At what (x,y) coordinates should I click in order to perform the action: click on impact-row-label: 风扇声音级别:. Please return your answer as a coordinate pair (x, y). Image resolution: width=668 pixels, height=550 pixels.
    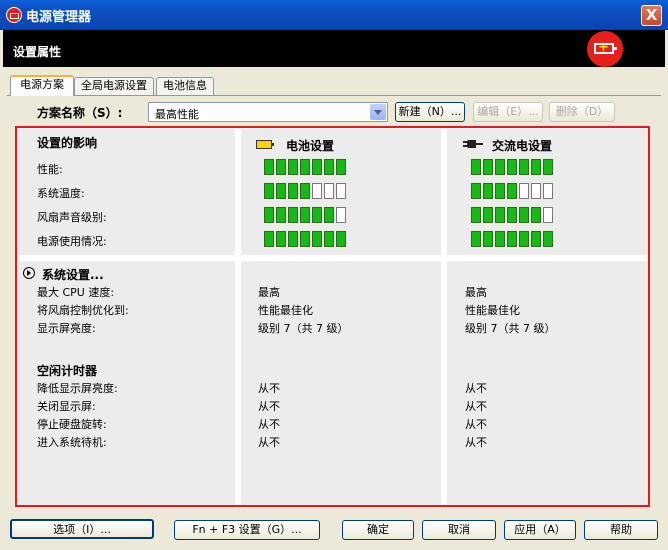
    Looking at the image, I should click on (72, 217).